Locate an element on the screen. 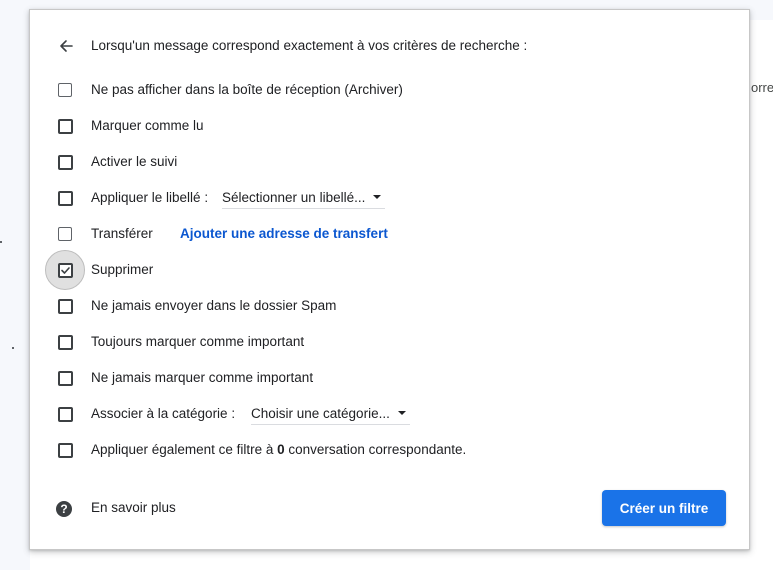  never-spam-checkbox is located at coordinates (65, 306).